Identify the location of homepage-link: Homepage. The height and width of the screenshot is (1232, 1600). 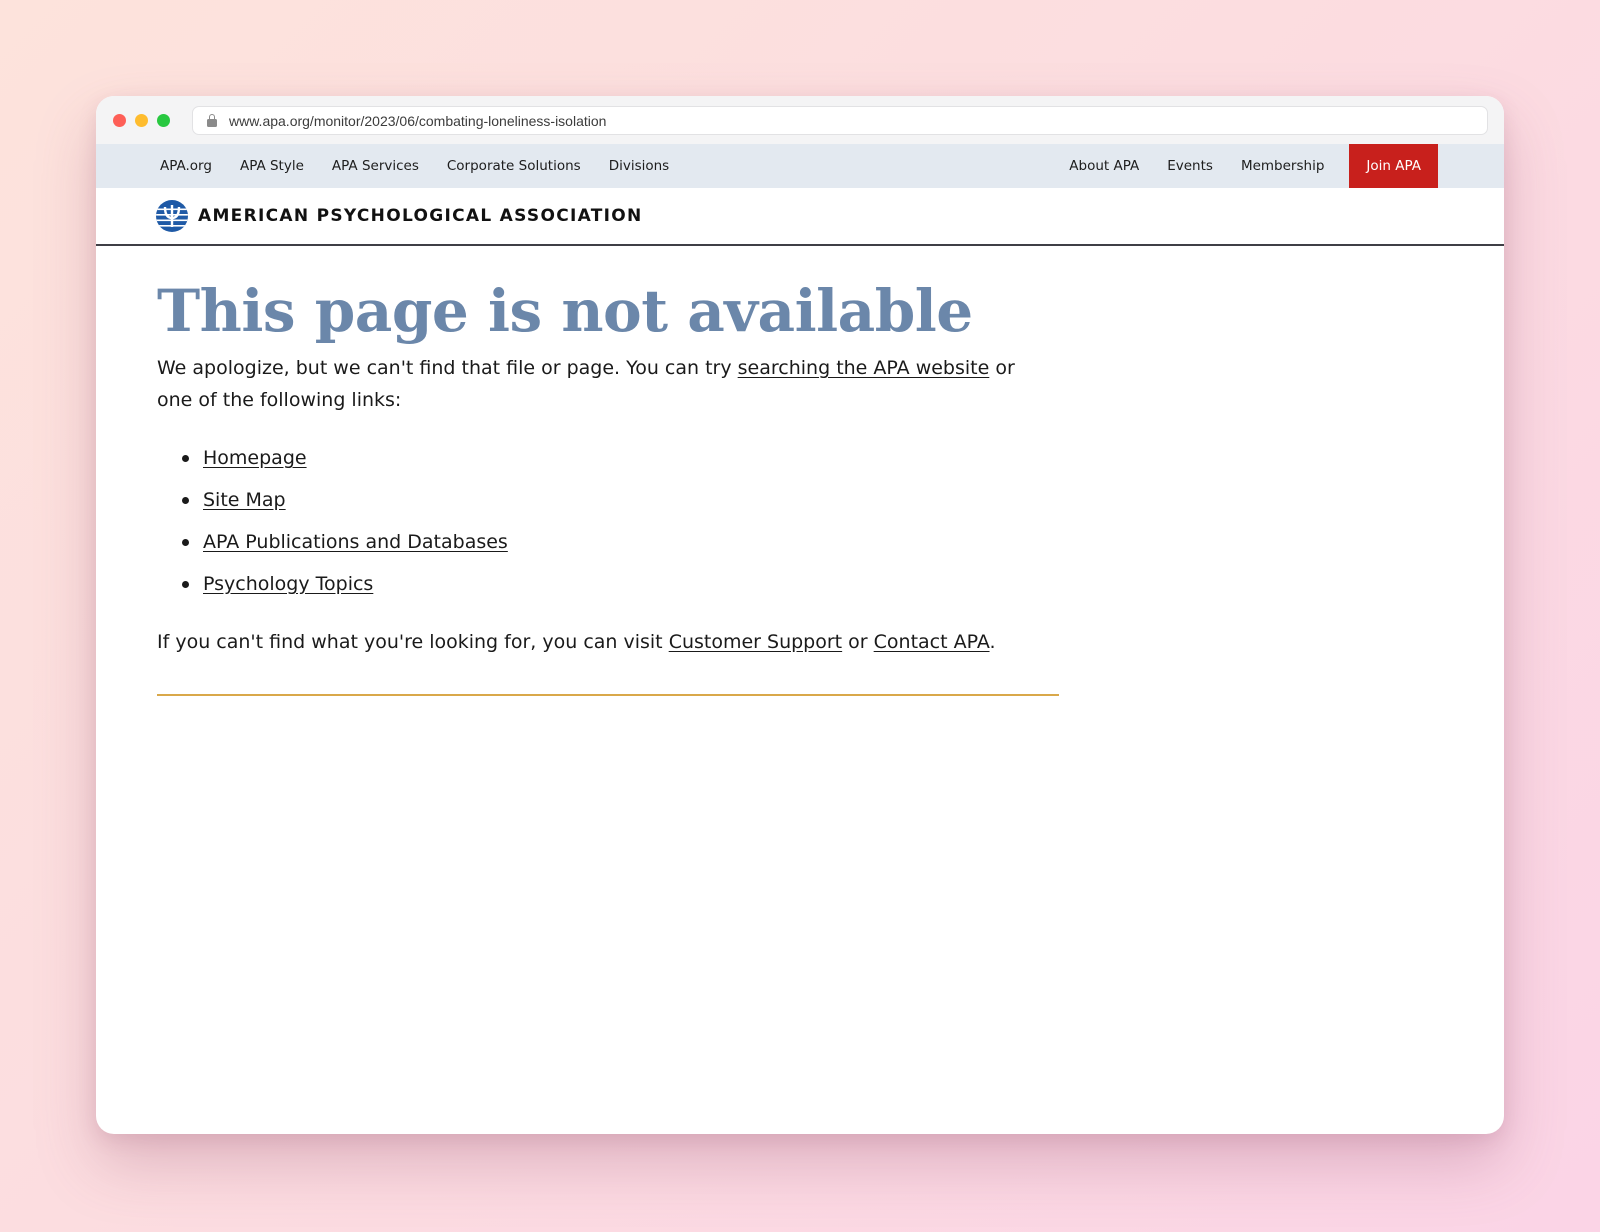
(255, 458).